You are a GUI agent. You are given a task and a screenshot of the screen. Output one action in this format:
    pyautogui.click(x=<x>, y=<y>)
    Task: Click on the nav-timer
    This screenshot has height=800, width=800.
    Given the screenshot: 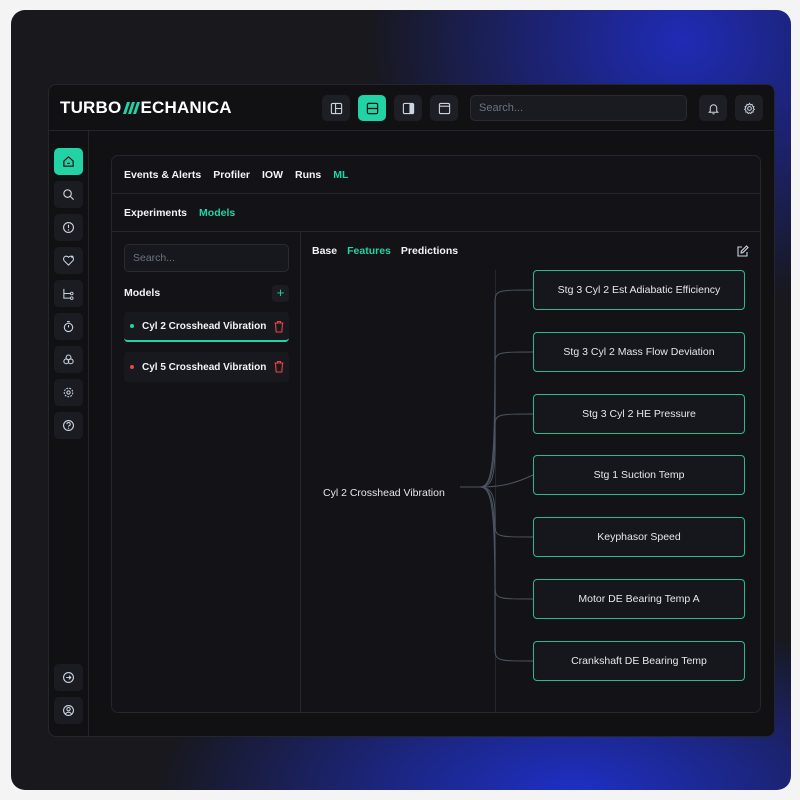 What is the action you would take?
    pyautogui.click(x=68, y=326)
    